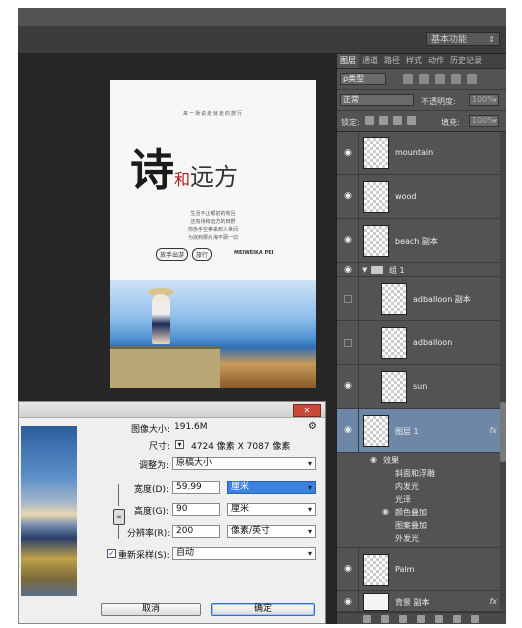  Describe the element at coordinates (196, 509) in the screenshot. I see `height-input: 90` at that location.